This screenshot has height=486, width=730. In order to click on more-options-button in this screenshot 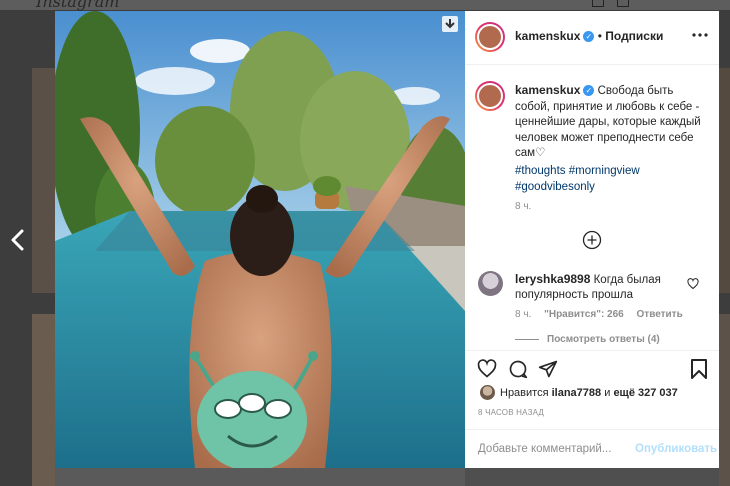, I will do `click(700, 35)`.